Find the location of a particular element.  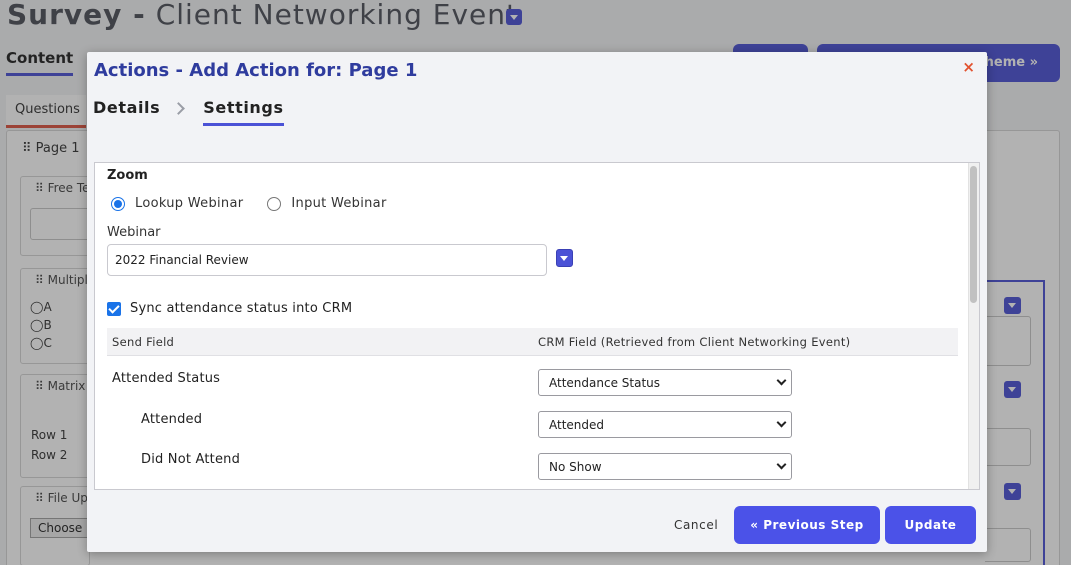

webinar-dropdown-icon is located at coordinates (564, 258).